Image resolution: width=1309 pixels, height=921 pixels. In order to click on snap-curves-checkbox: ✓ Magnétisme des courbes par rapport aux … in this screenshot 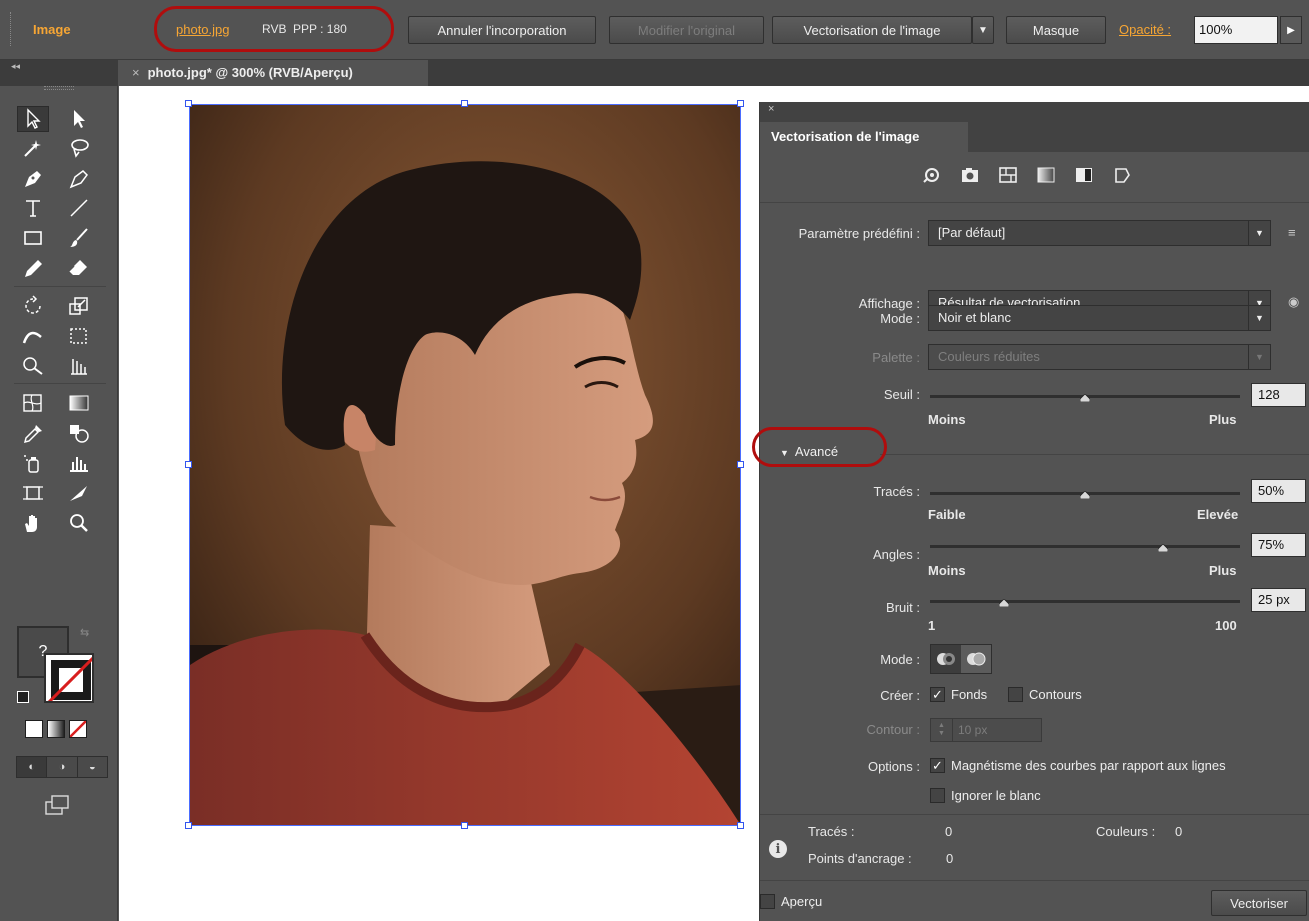, I will do `click(1078, 765)`.